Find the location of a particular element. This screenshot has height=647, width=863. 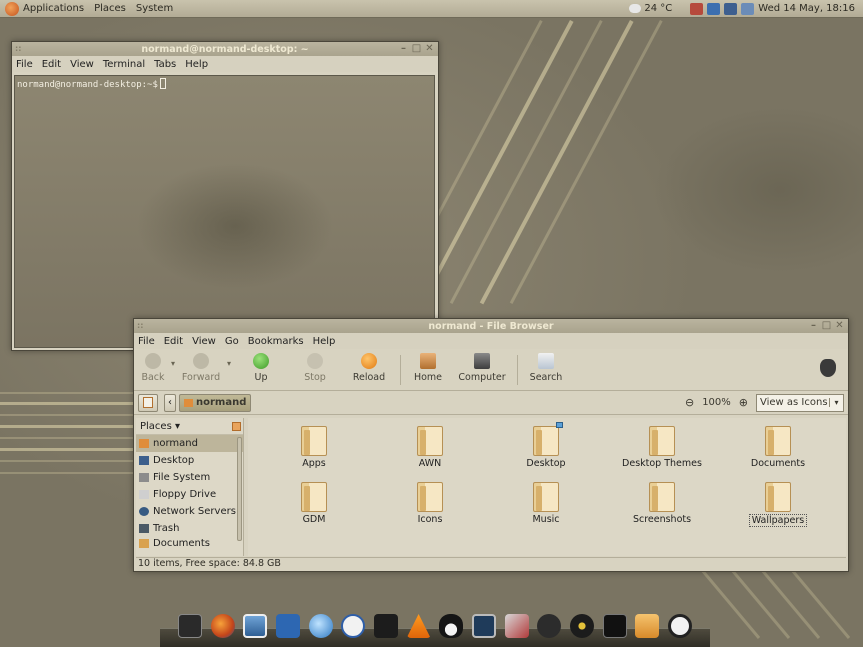

folder-item-documents: Documents is located at coordinates (778, 447).